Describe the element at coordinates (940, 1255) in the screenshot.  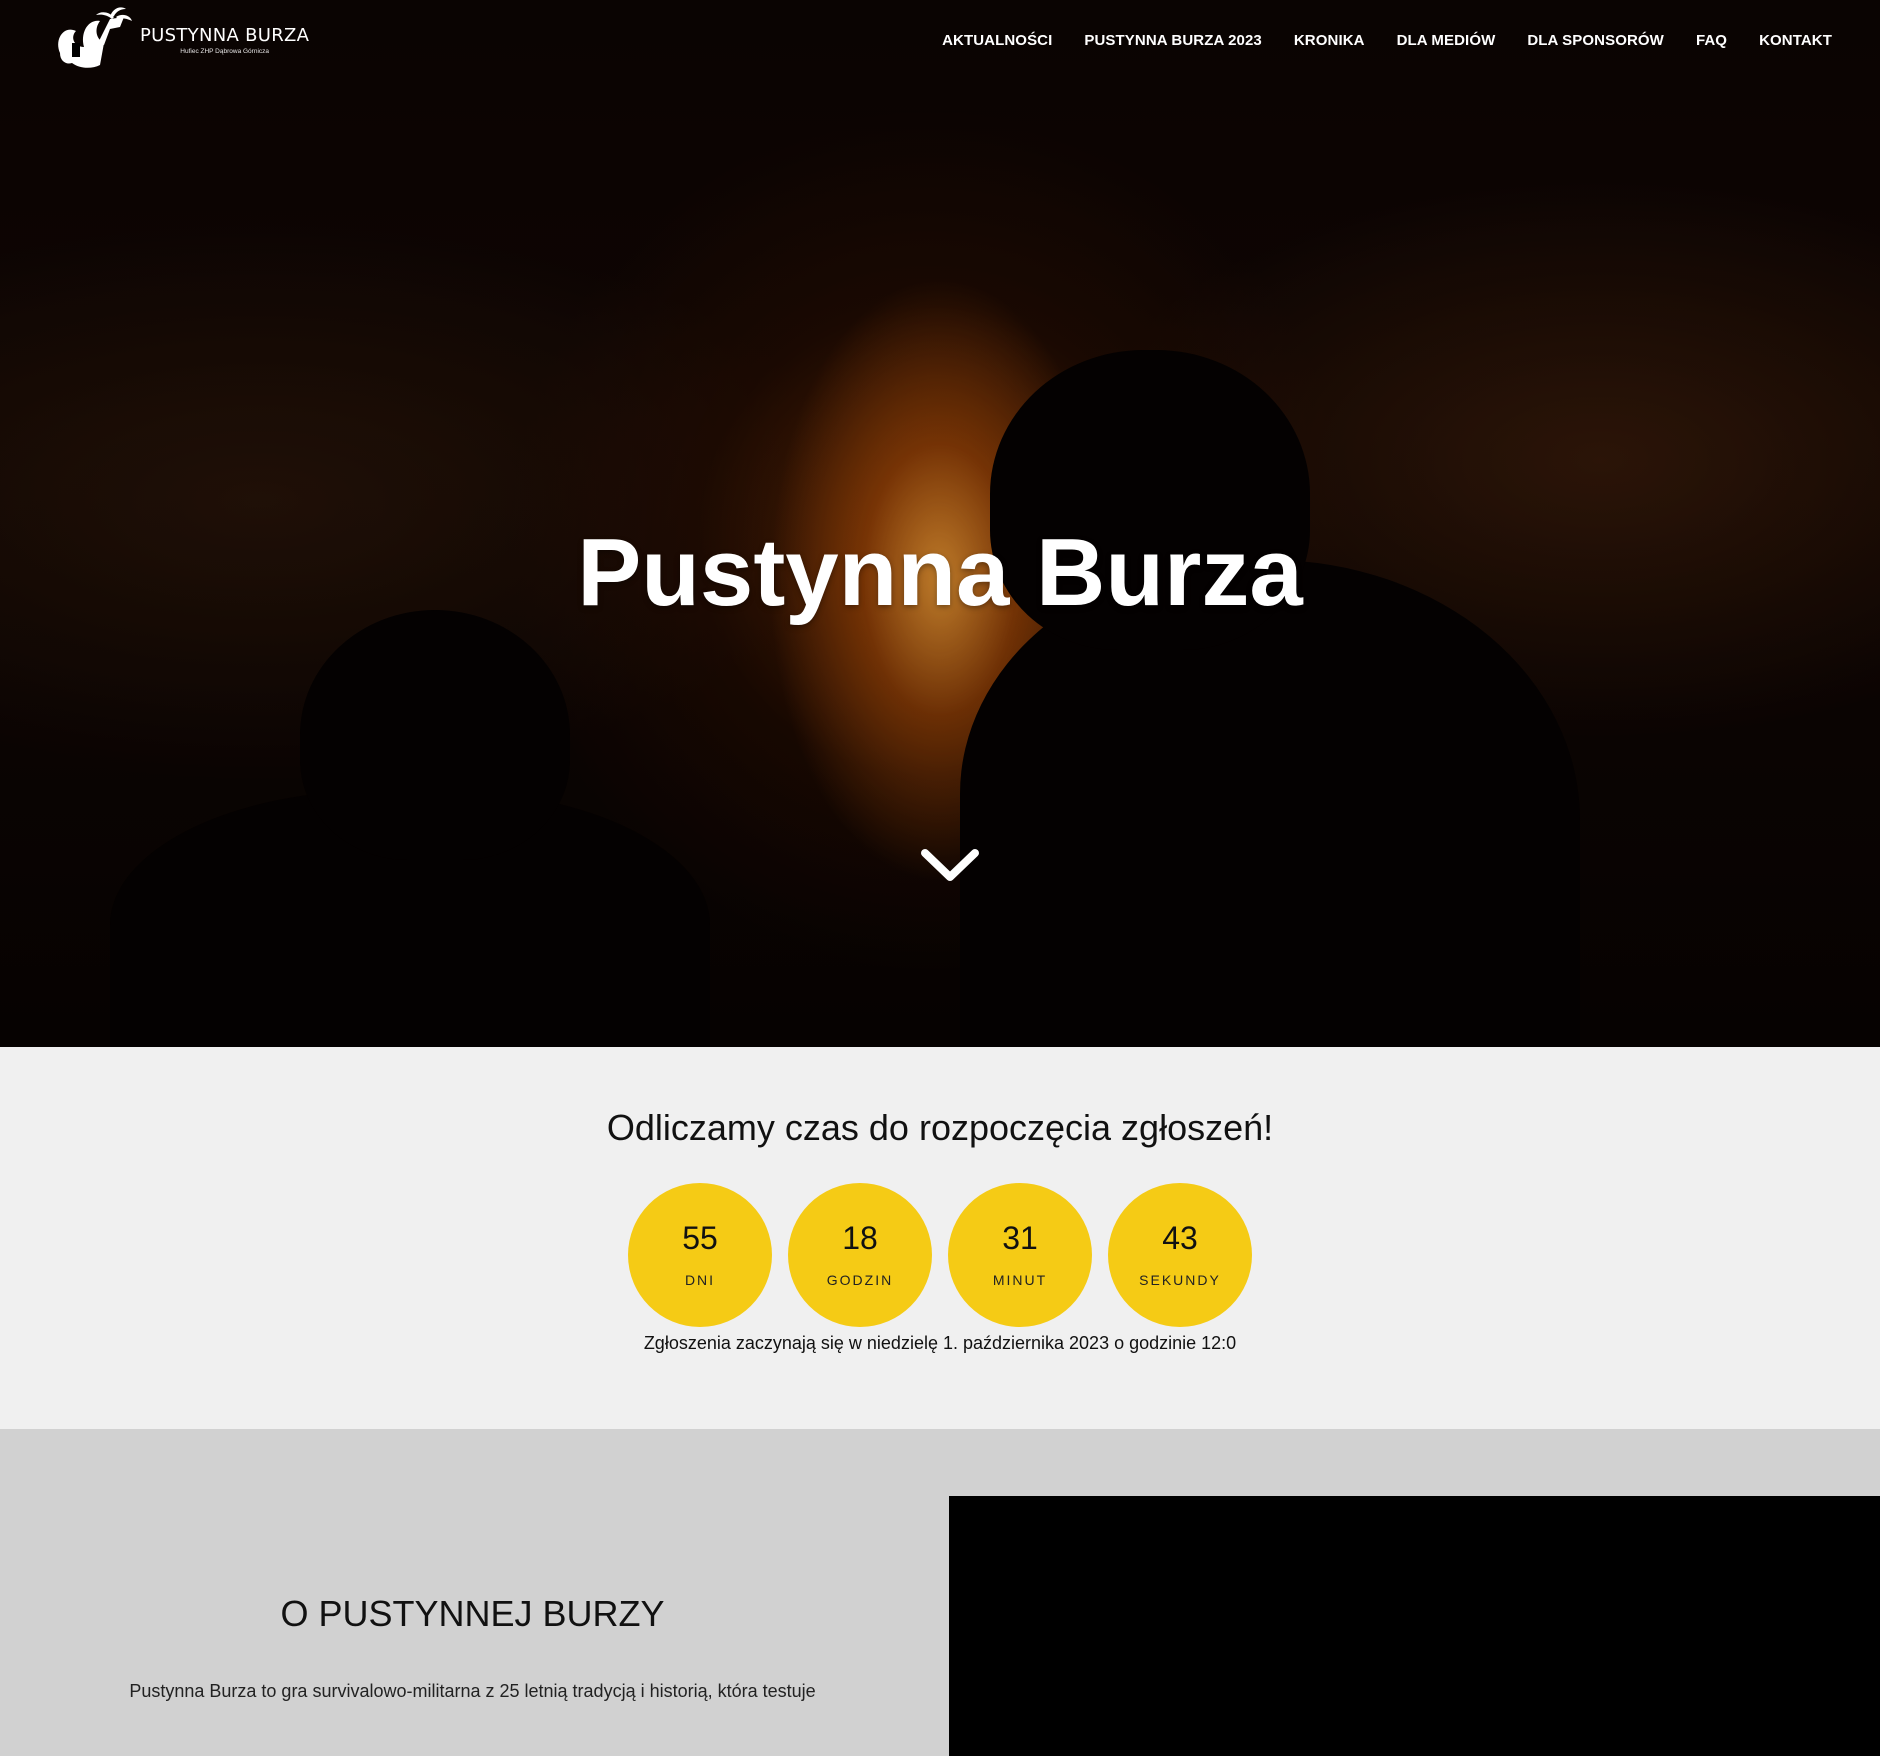
I see `countdown-timer: 55 DNI 18 GODZIN 31 MINUT 43 SEKUNDY` at that location.